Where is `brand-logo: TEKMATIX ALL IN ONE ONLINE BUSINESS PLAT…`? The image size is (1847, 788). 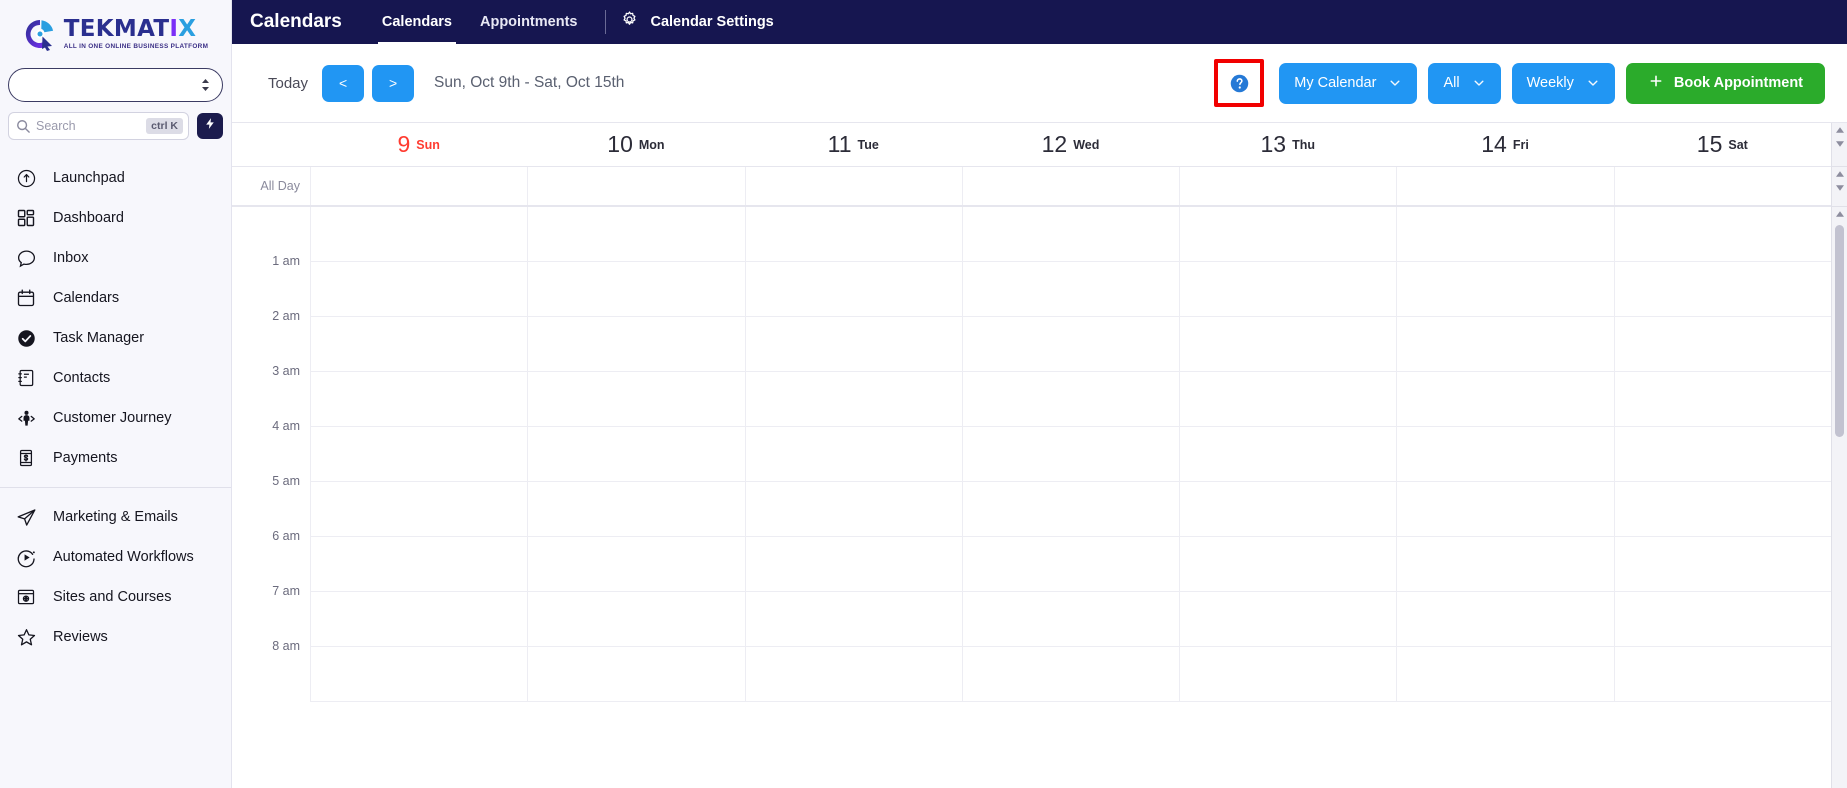
brand-logo: TEKMATIX ALL IN ONE ONLINE BUSINESS PLAT… is located at coordinates (115, 31).